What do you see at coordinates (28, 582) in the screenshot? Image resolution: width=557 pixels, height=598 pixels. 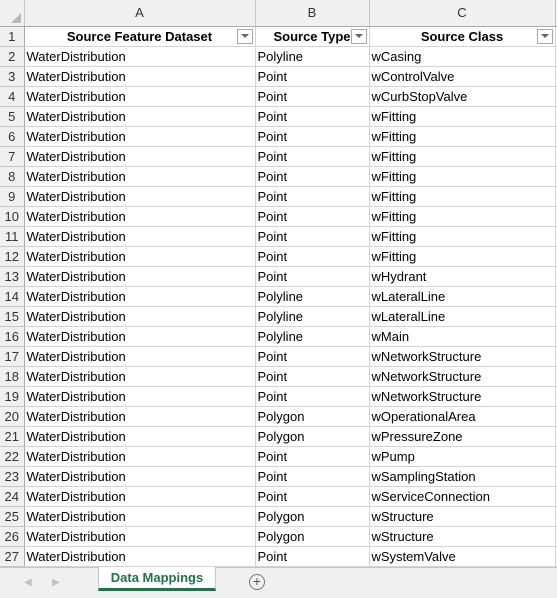 I see `triangle-left-icon: ◀` at bounding box center [28, 582].